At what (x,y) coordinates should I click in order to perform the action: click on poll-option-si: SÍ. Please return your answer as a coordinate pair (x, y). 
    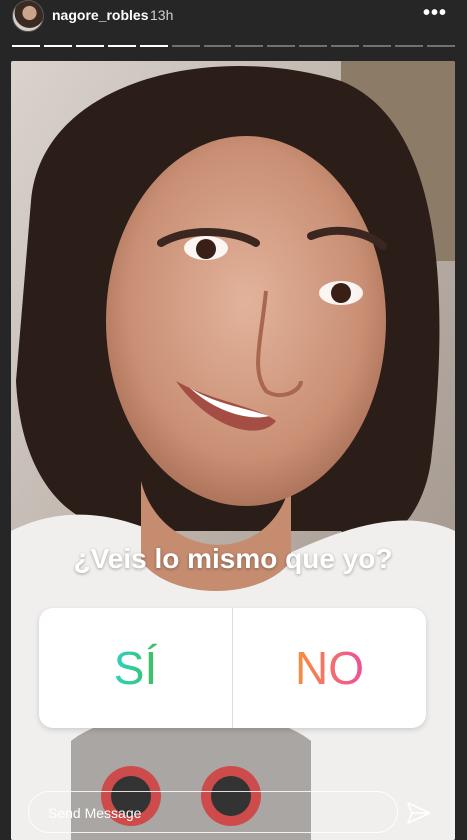
    Looking at the image, I should click on (135, 668).